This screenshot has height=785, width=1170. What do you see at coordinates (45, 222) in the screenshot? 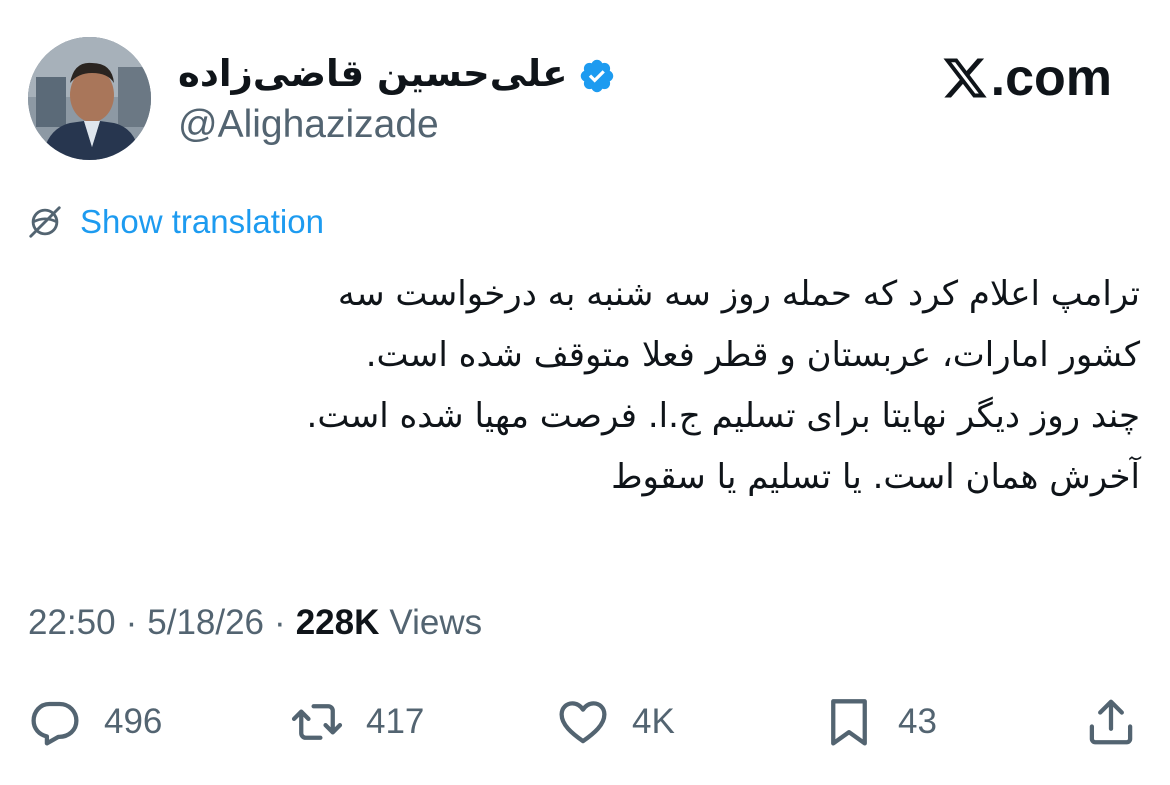
I see `globe-slash-icon` at bounding box center [45, 222].